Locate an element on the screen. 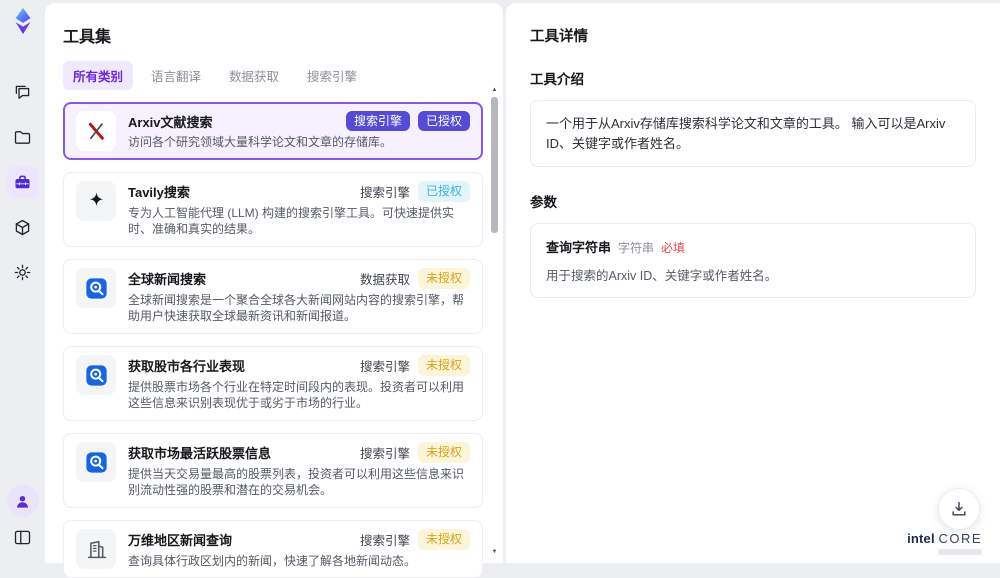  detail-title: 工具详情 is located at coordinates (559, 37).